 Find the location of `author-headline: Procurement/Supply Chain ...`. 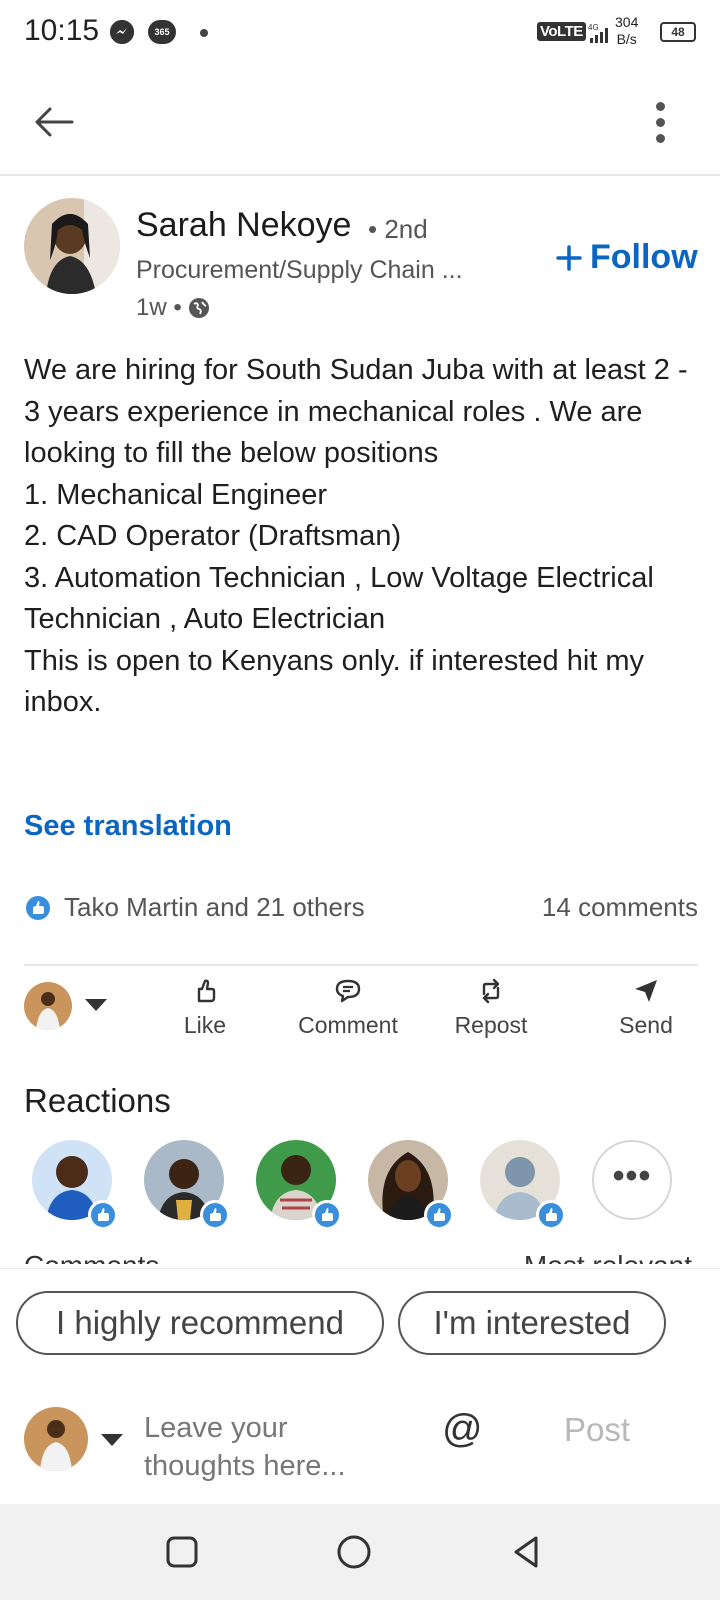

author-headline: Procurement/Supply Chain ... is located at coordinates (299, 270).